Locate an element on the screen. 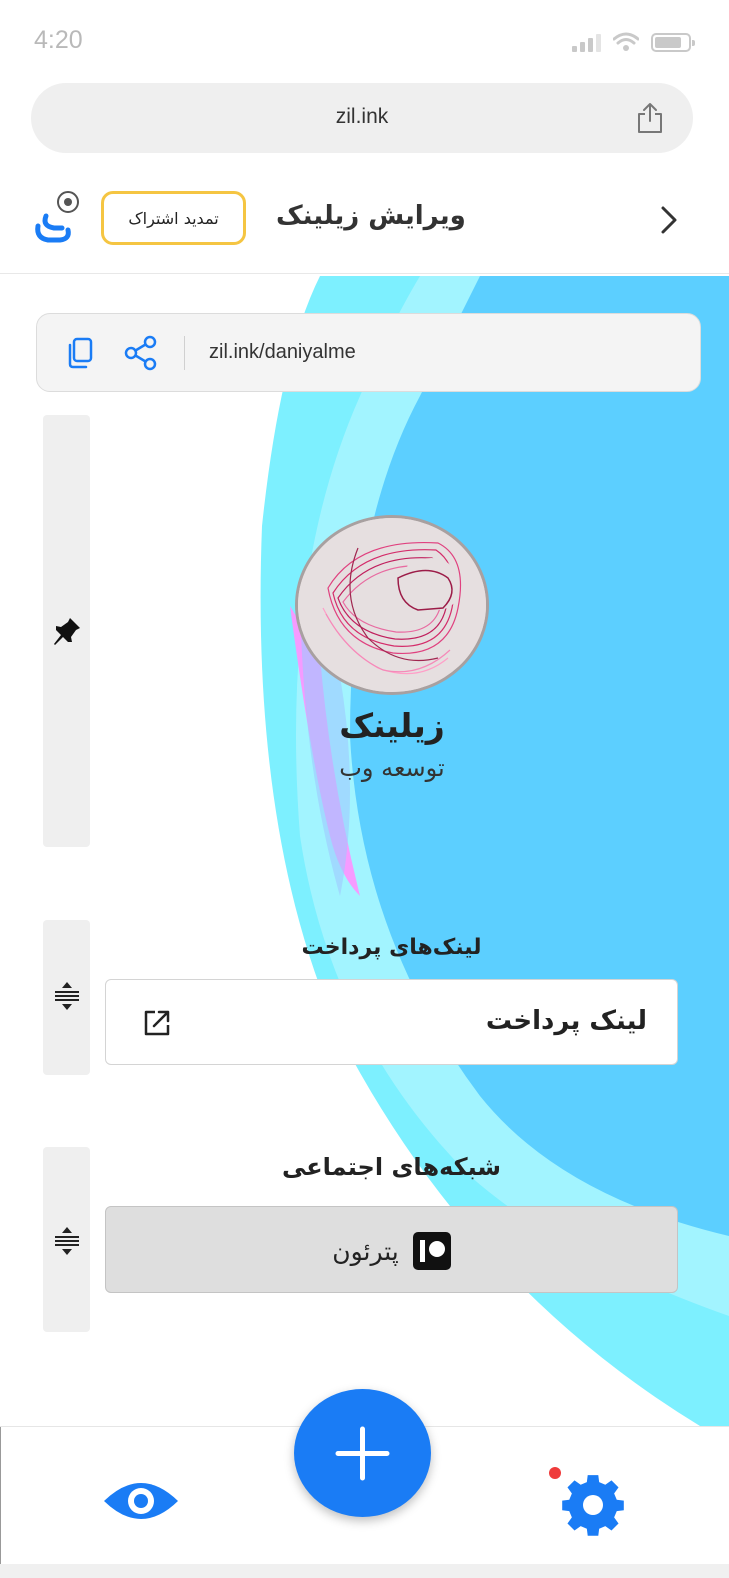 The image size is (729, 1578). url-text: zil.ink is located at coordinates (362, 116).